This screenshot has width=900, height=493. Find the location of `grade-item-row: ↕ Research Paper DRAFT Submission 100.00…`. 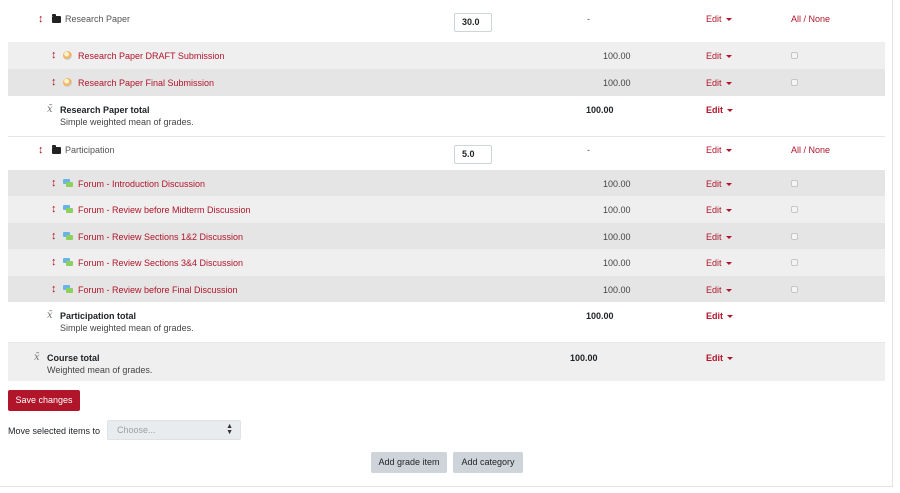

grade-item-row: ↕ Research Paper DRAFT Submission 100.00… is located at coordinates (446, 55).